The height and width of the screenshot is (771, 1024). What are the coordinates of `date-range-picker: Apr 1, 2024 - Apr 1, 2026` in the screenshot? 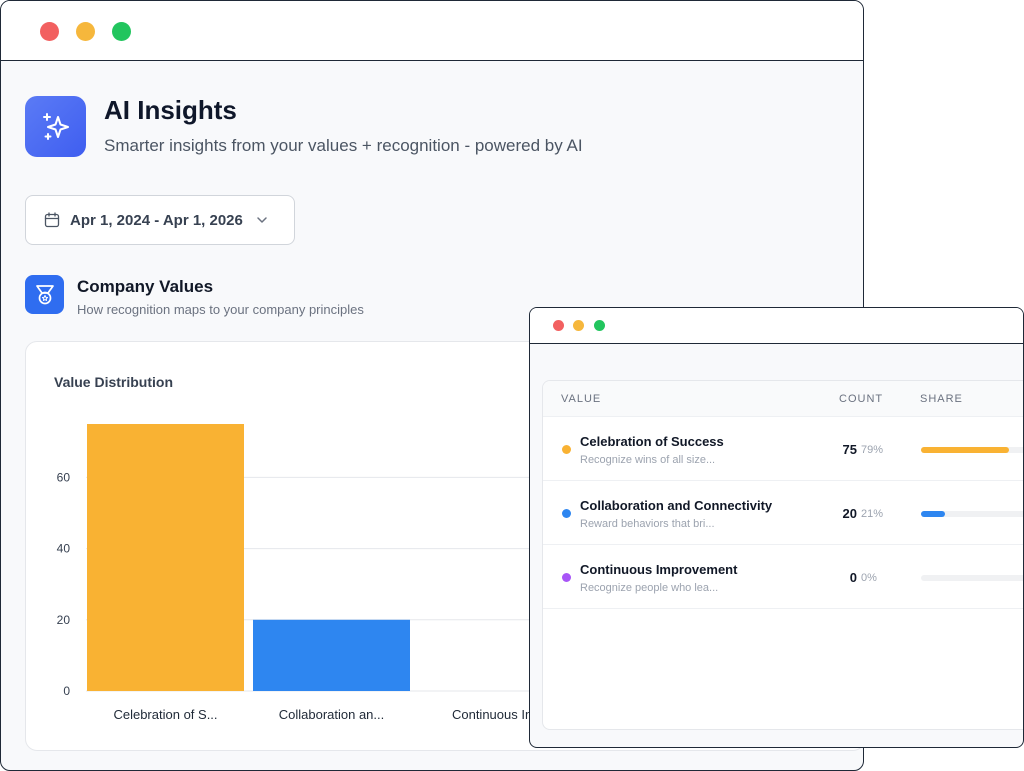 It's located at (160, 220).